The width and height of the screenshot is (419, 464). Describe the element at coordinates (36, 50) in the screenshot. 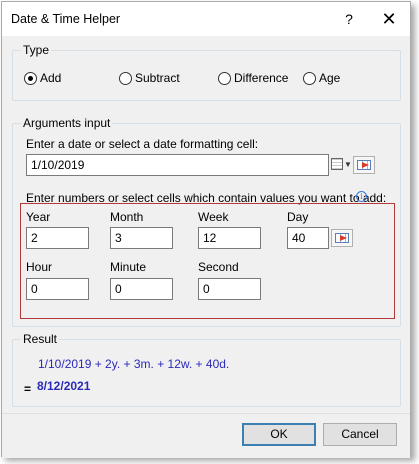

I see `type-group-label: Type` at that location.